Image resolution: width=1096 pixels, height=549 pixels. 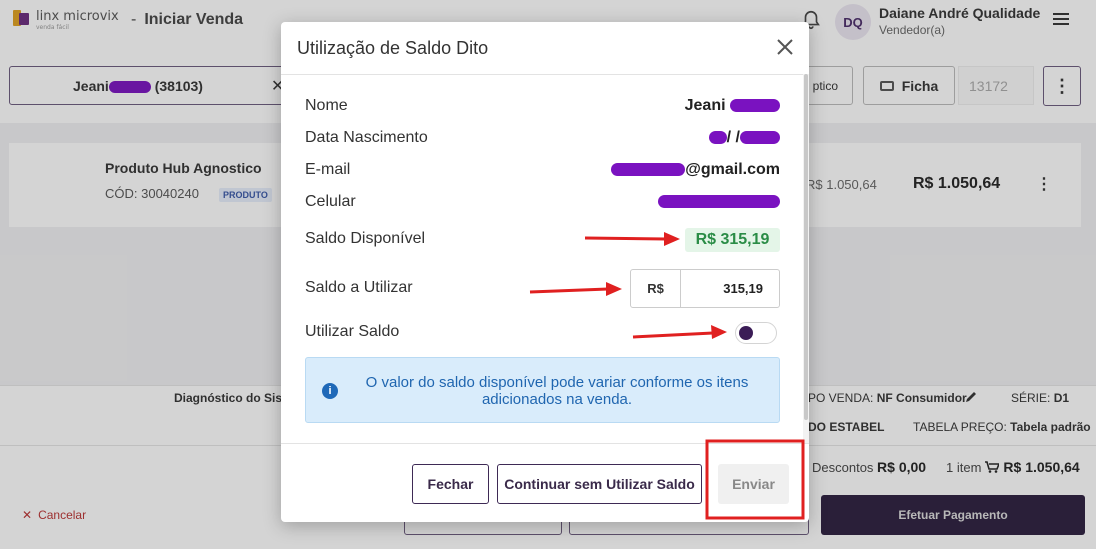 What do you see at coordinates (365, 238) in the screenshot?
I see `saldo-disponivel-label: Saldo Disponível` at bounding box center [365, 238].